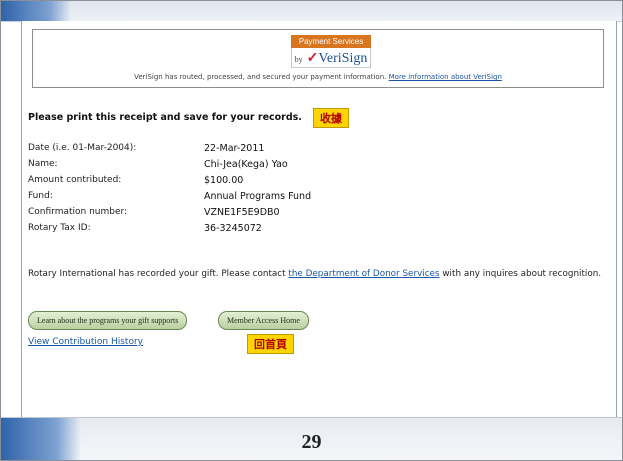 Image resolution: width=623 pixels, height=461 pixels. What do you see at coordinates (246, 164) in the screenshot?
I see `detail-value: Chi-Jea(Kega) Yao` at bounding box center [246, 164].